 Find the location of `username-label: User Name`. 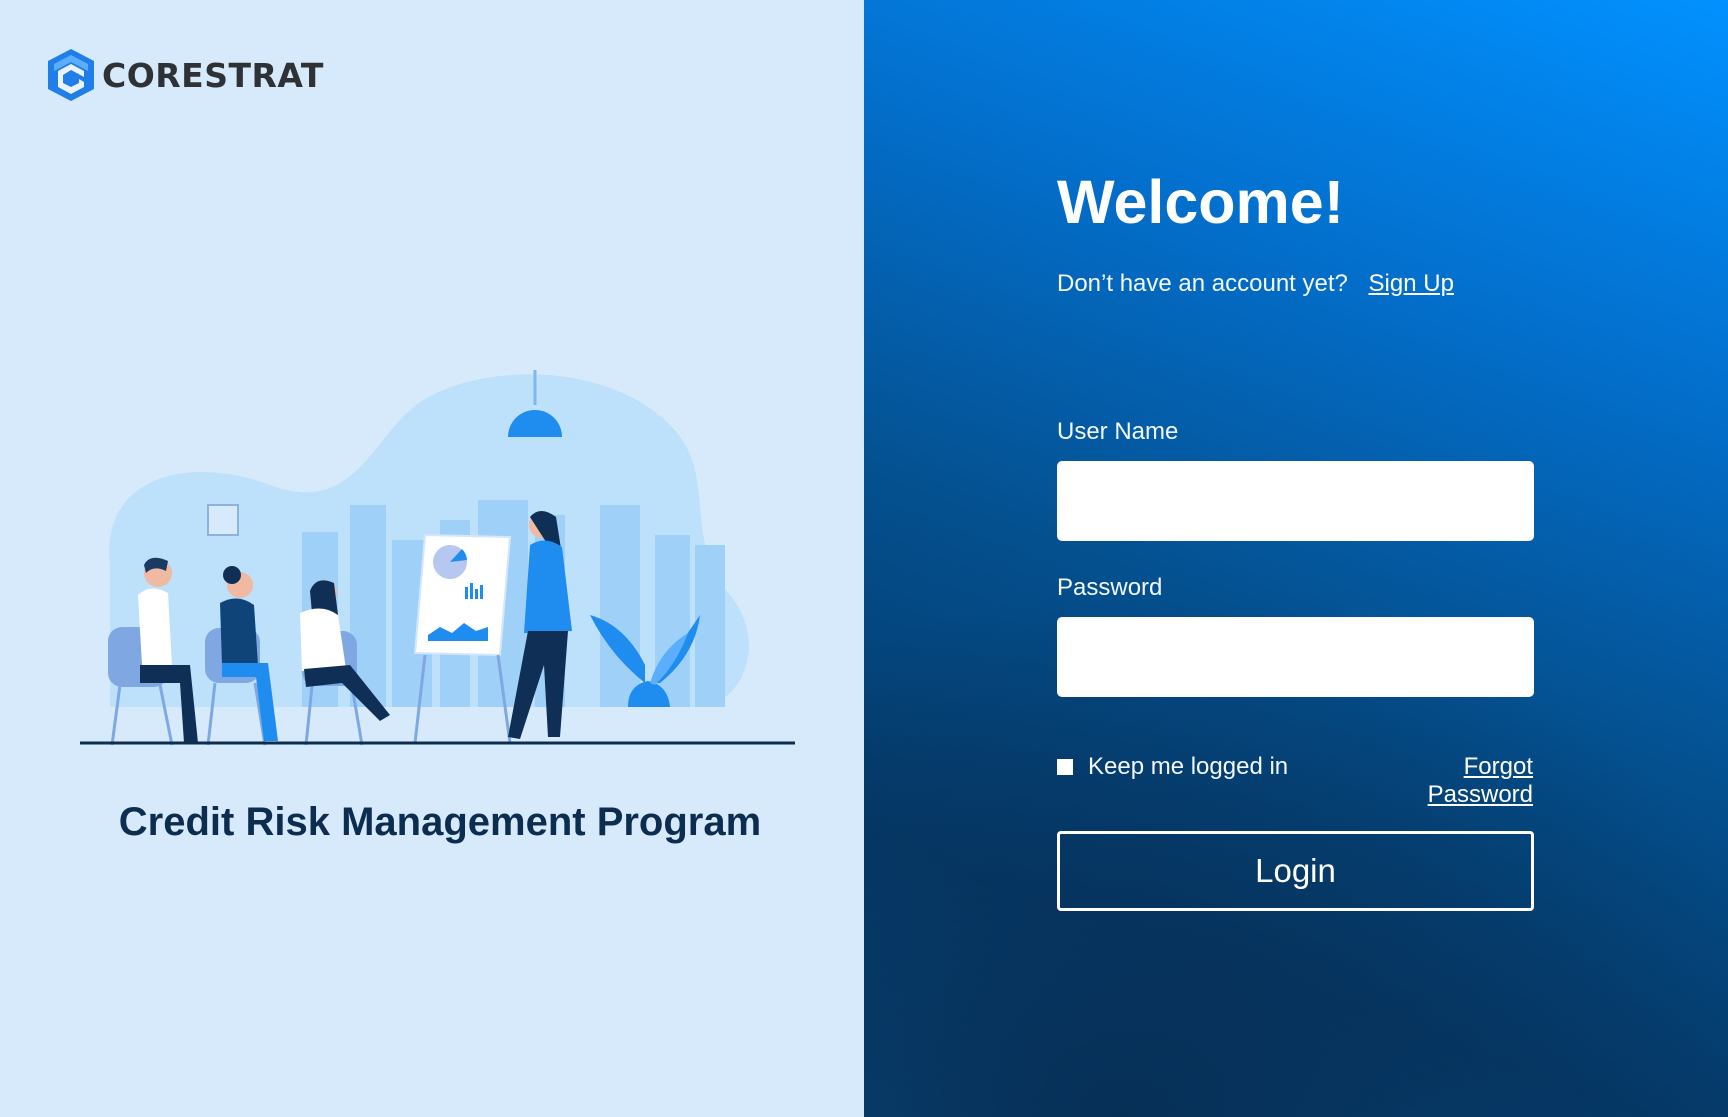

username-label: User Name is located at coordinates (1118, 431).